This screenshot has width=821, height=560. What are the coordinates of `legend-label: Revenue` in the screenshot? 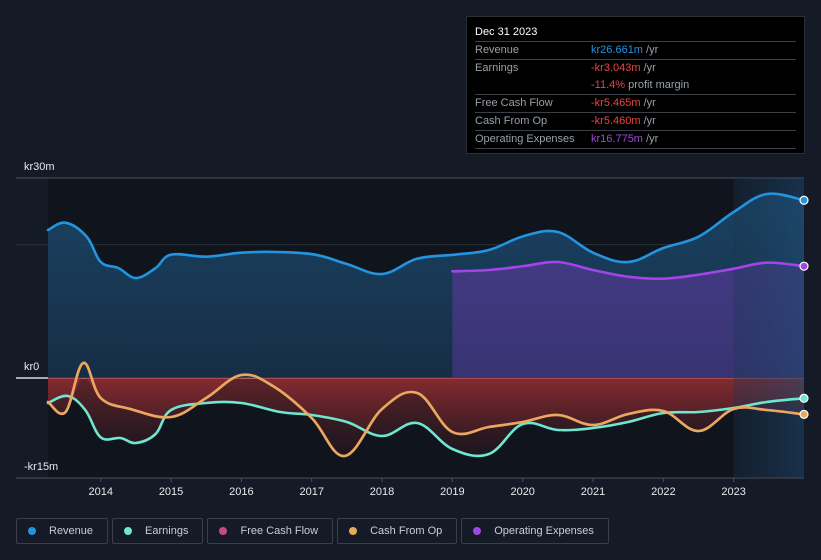 It's located at (71, 531).